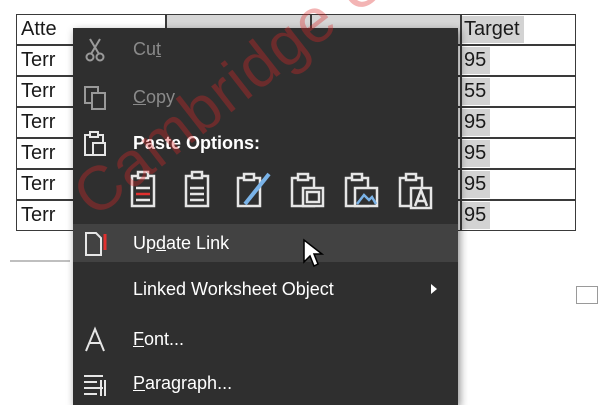 The image size is (601, 405). I want to click on update-link-icon, so click(95, 244).